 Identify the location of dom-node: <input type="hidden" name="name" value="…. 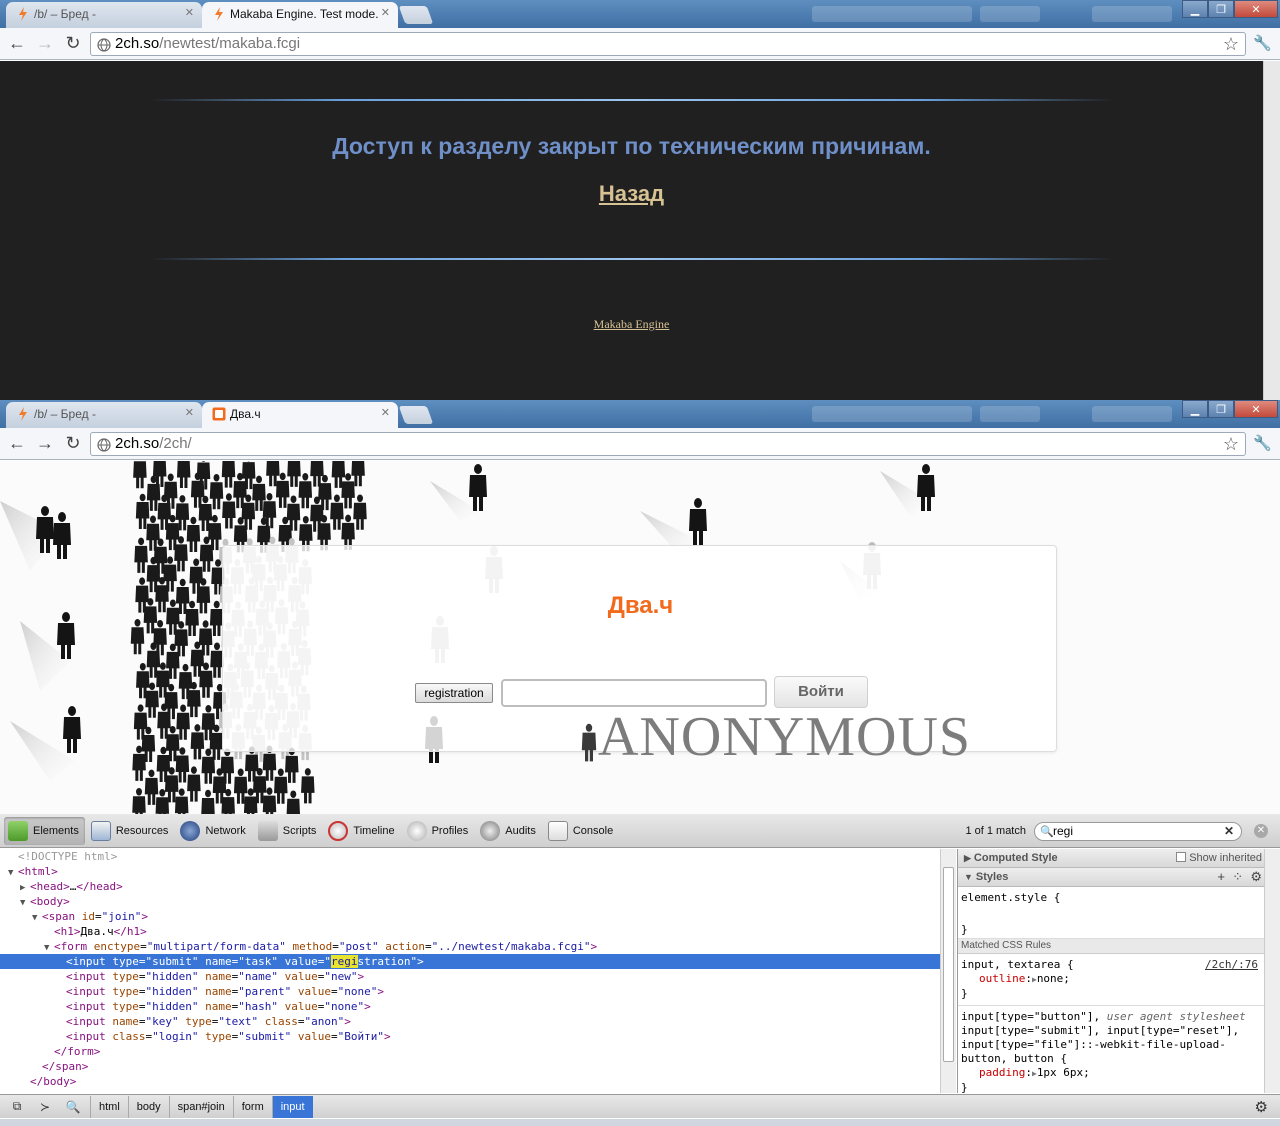
(470, 976).